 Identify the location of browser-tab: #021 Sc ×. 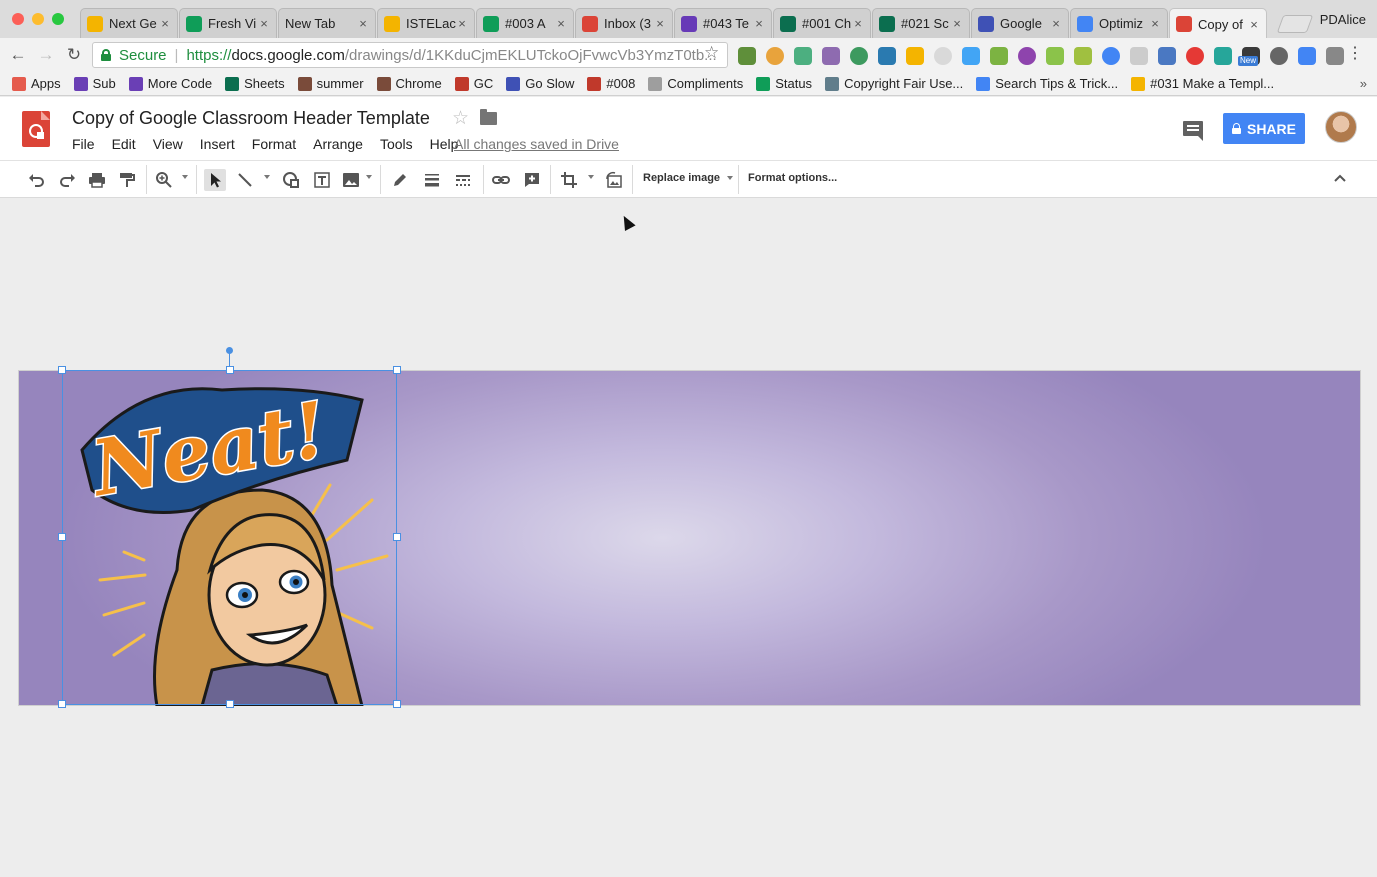
(921, 23).